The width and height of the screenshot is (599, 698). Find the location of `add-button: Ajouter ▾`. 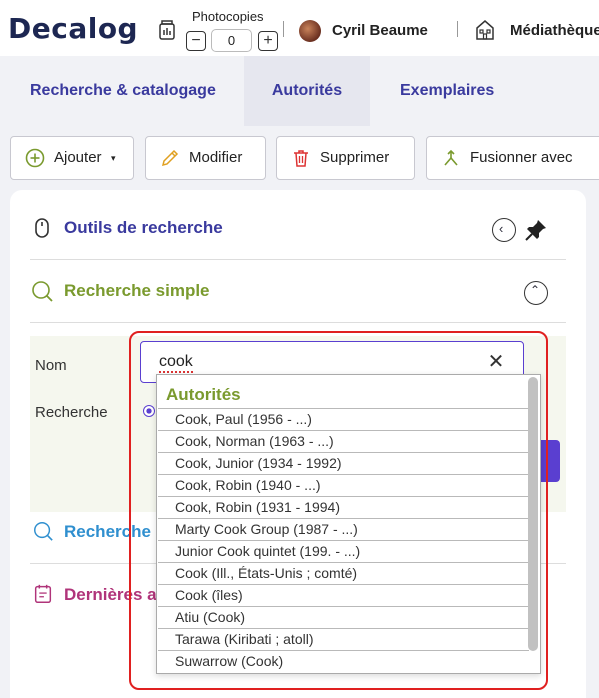

add-button: Ajouter ▾ is located at coordinates (72, 158).